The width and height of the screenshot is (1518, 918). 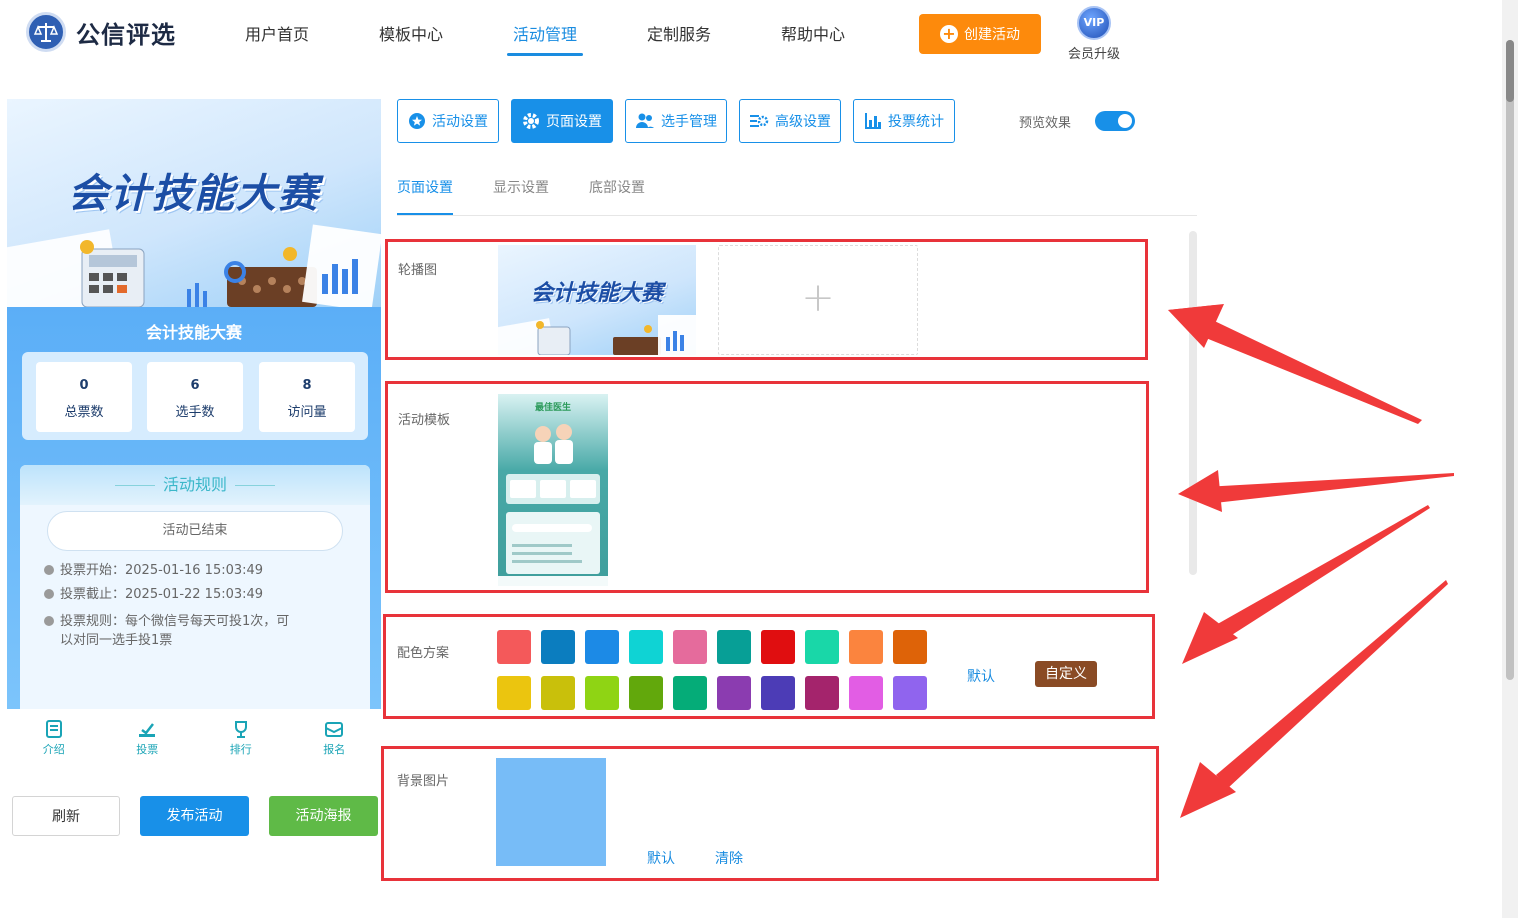 I want to click on vip-upgrade: VIP 会员升级, so click(x=1094, y=34).